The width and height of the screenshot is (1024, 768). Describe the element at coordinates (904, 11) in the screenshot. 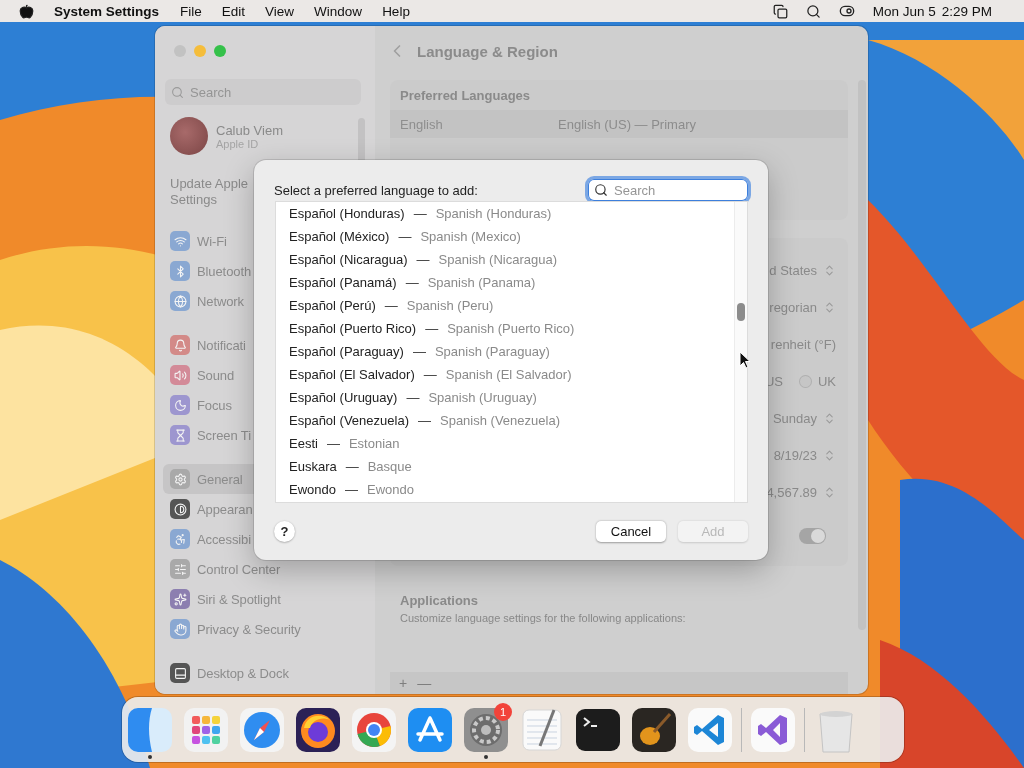

I see `menu-date: Mon Jun 5` at that location.